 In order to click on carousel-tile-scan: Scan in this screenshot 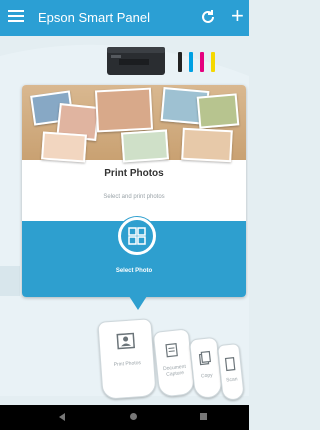, I will do `click(231, 372)`.